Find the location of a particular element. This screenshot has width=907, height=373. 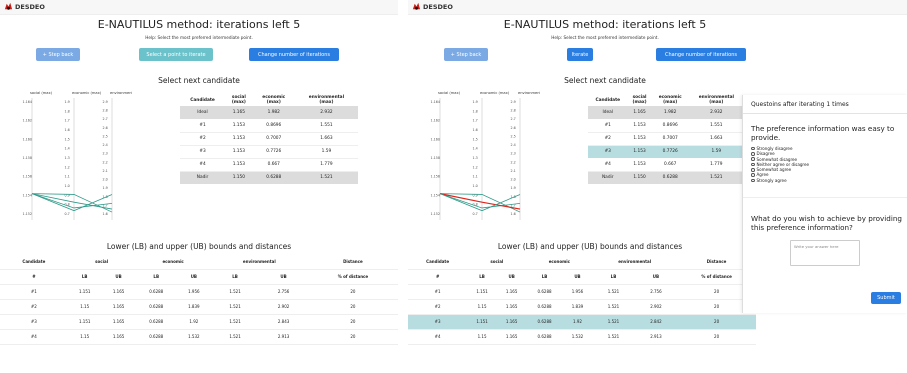

candidate-line is located at coordinates (72, 201).